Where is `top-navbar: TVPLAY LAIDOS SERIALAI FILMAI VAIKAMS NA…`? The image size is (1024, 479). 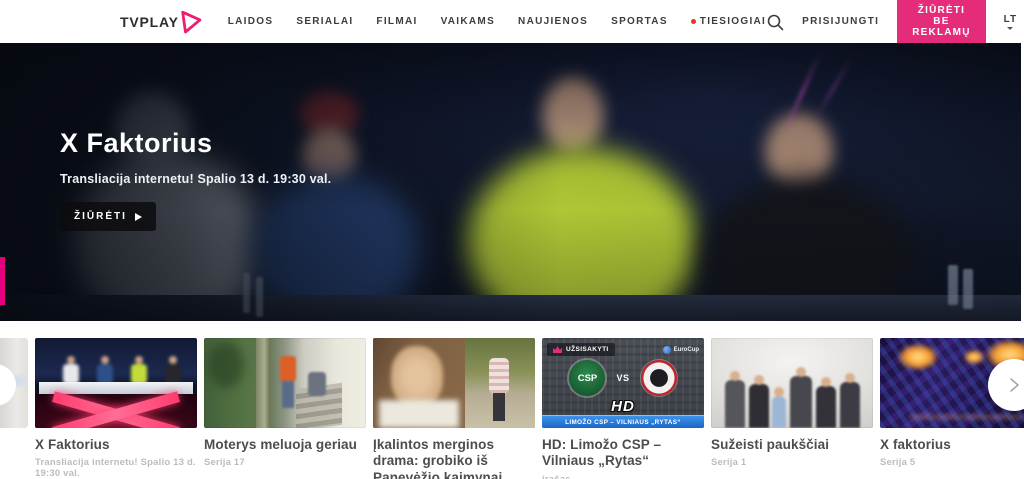
top-navbar: TVPLAY LAIDOS SERIALAI FILMAI VAIKAMS NA… is located at coordinates (512, 23).